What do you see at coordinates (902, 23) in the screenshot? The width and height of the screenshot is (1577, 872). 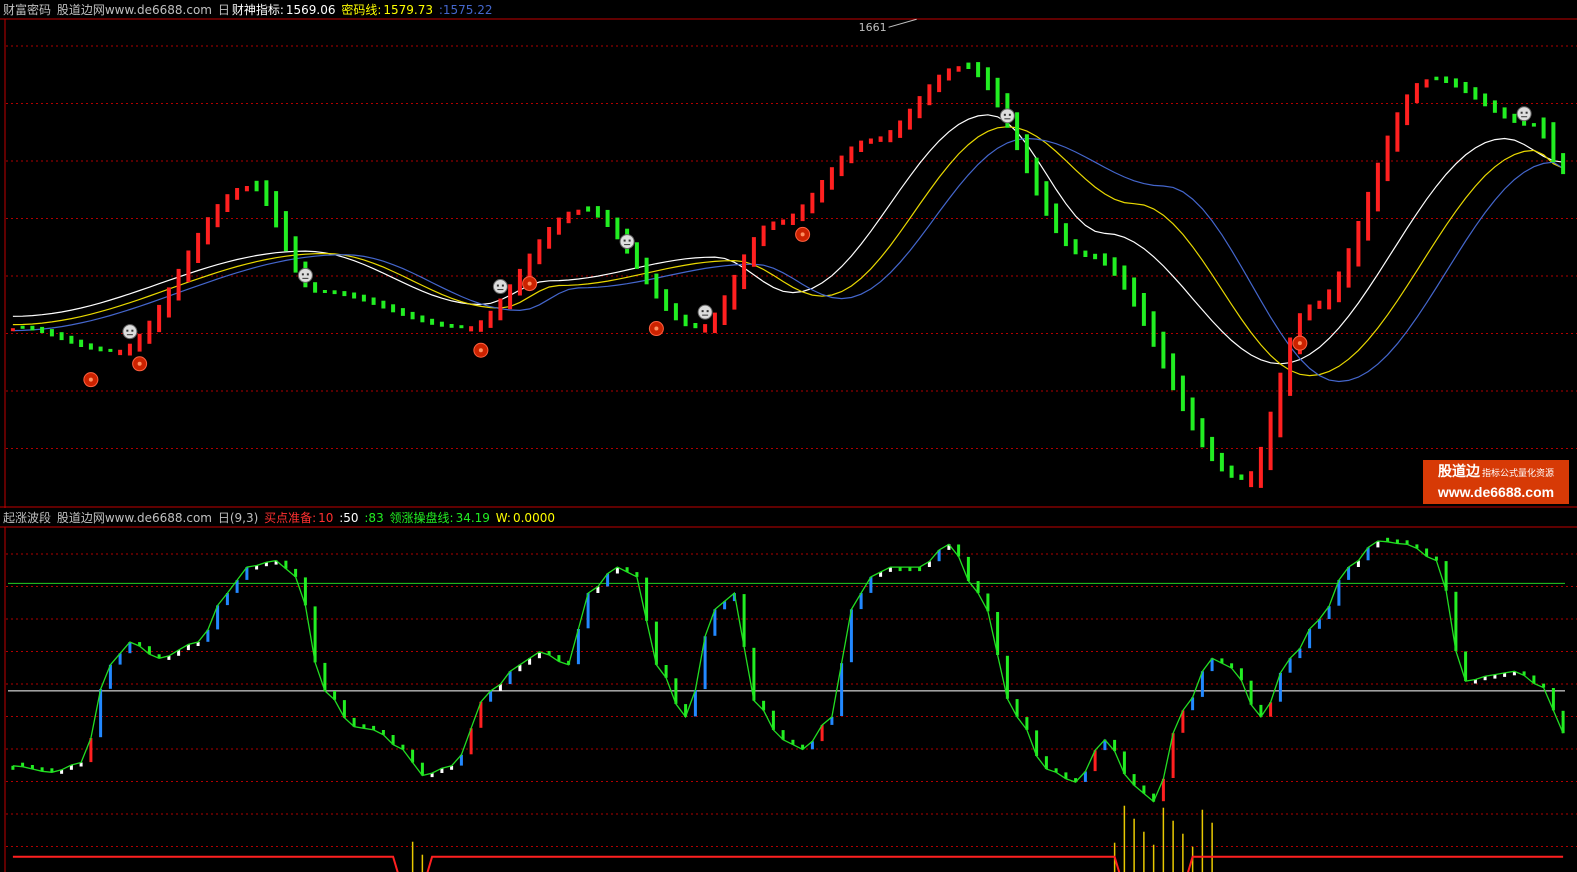 I see `period-high-pointer` at bounding box center [902, 23].